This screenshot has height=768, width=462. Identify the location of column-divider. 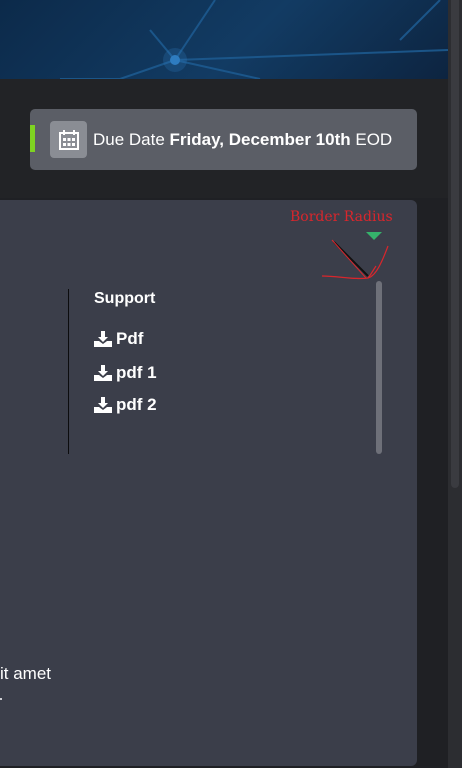
(68, 371).